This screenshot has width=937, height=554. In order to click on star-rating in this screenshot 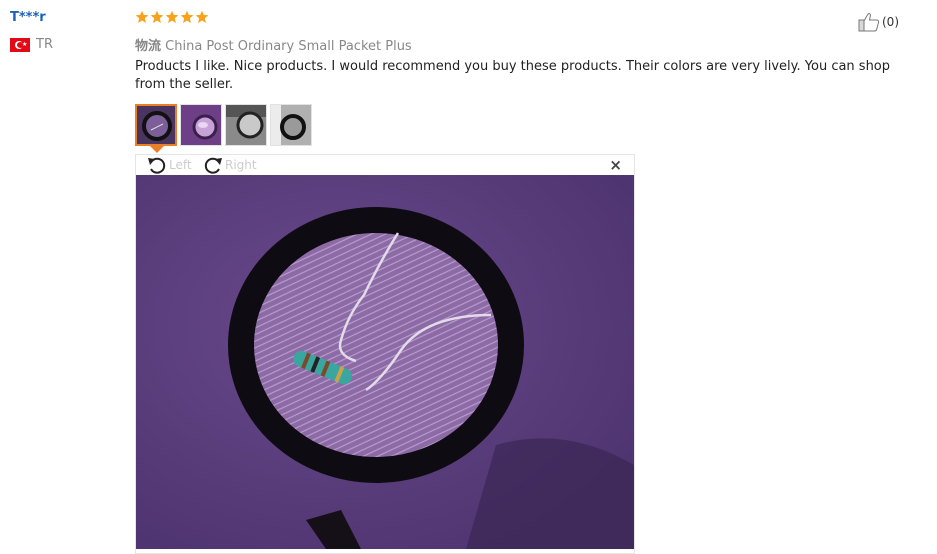, I will do `click(172, 17)`.